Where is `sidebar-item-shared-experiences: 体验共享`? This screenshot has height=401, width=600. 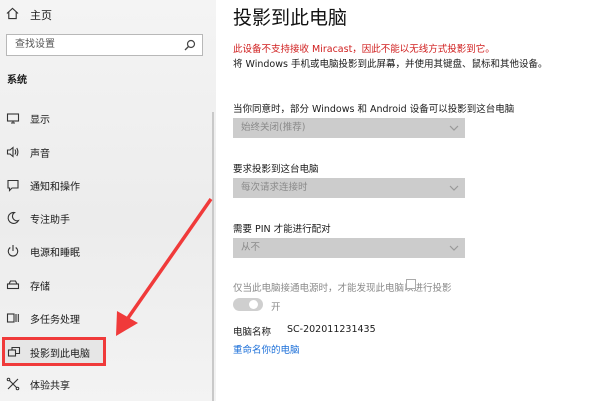
sidebar-item-shared-experiences: 体验共享 is located at coordinates (105, 384).